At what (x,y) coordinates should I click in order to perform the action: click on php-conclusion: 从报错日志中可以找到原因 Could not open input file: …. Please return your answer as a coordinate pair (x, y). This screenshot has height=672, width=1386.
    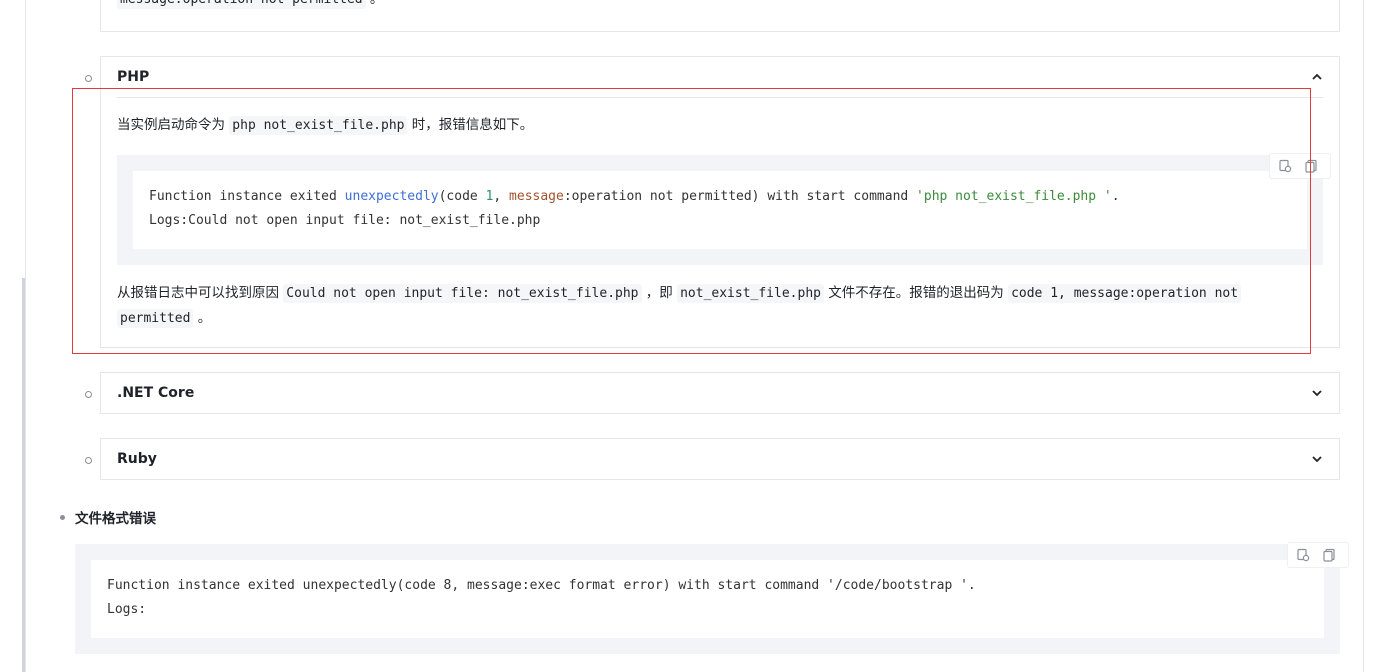
    Looking at the image, I should click on (712, 306).